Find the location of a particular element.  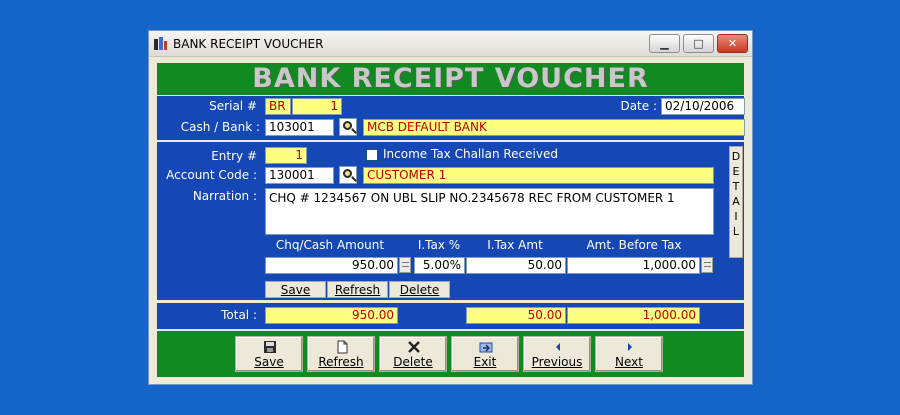

col-header-itax-amt: I.Tax Amt is located at coordinates (515, 245).